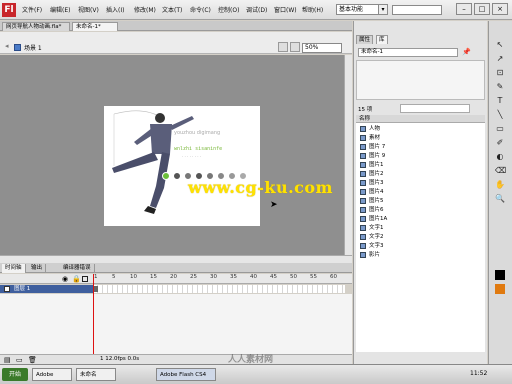  Describe the element at coordinates (435, 108) in the screenshot. I see `library-search-input` at that location.